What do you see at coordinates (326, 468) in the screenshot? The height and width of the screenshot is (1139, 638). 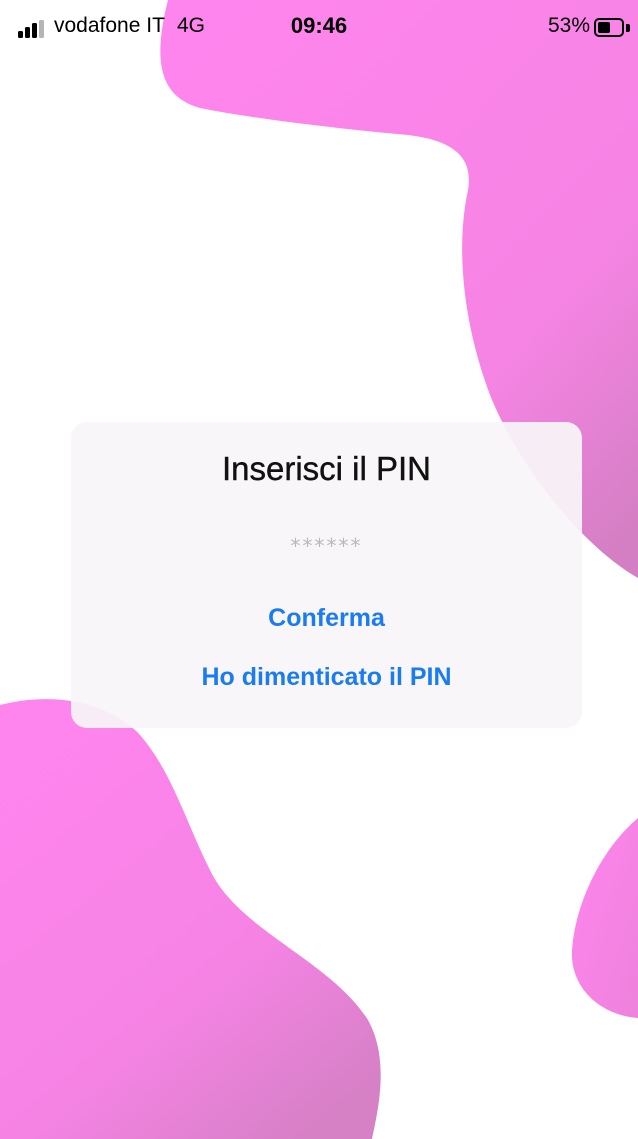 I see `dialog-title: Inserisci il PIN` at bounding box center [326, 468].